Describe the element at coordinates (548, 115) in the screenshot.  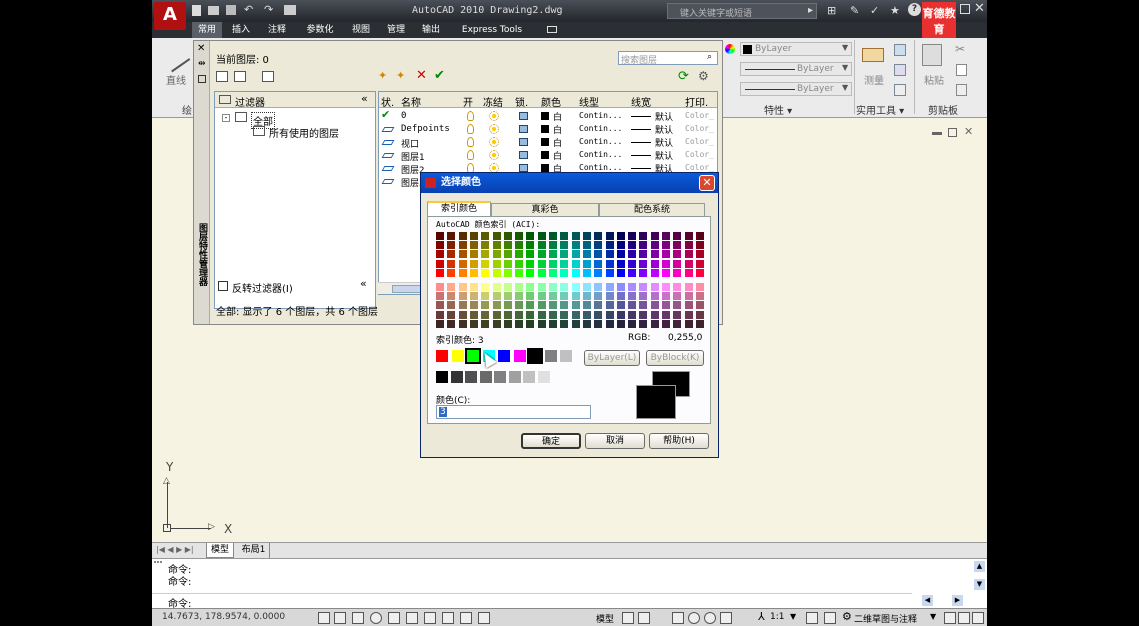
I see `layer-row: ✔ 0 白 Contin... 默认 Color_` at that location.